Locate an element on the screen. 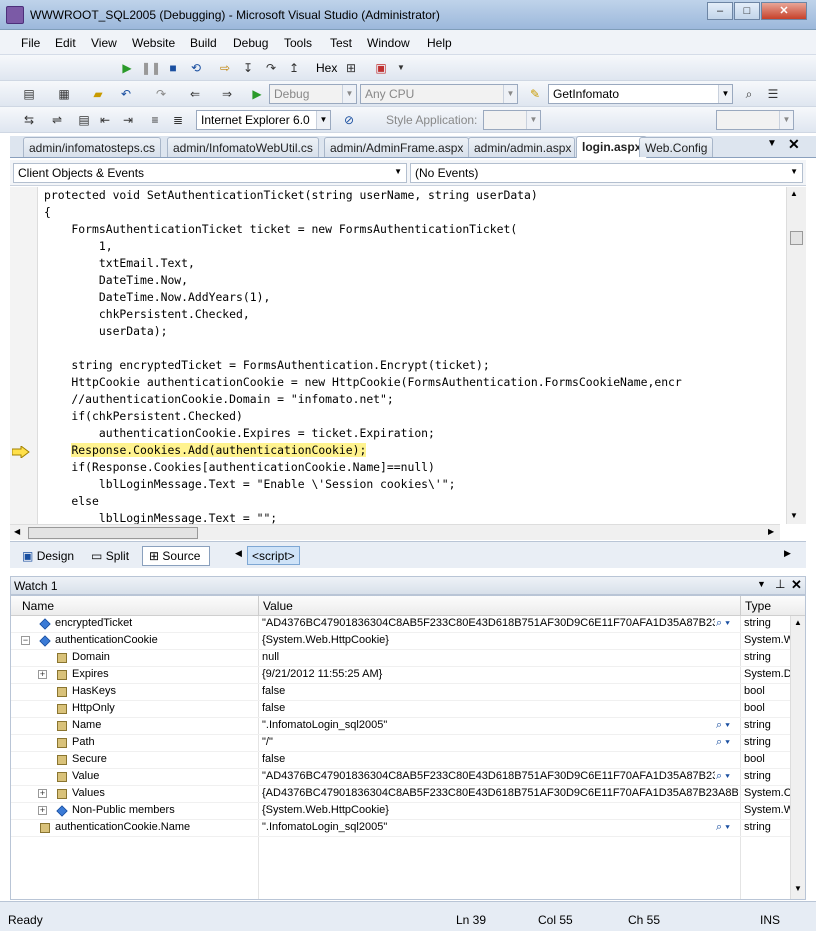 Image resolution: width=816 pixels, height=931 pixels. menu-debug: Debug is located at coordinates (250, 43).